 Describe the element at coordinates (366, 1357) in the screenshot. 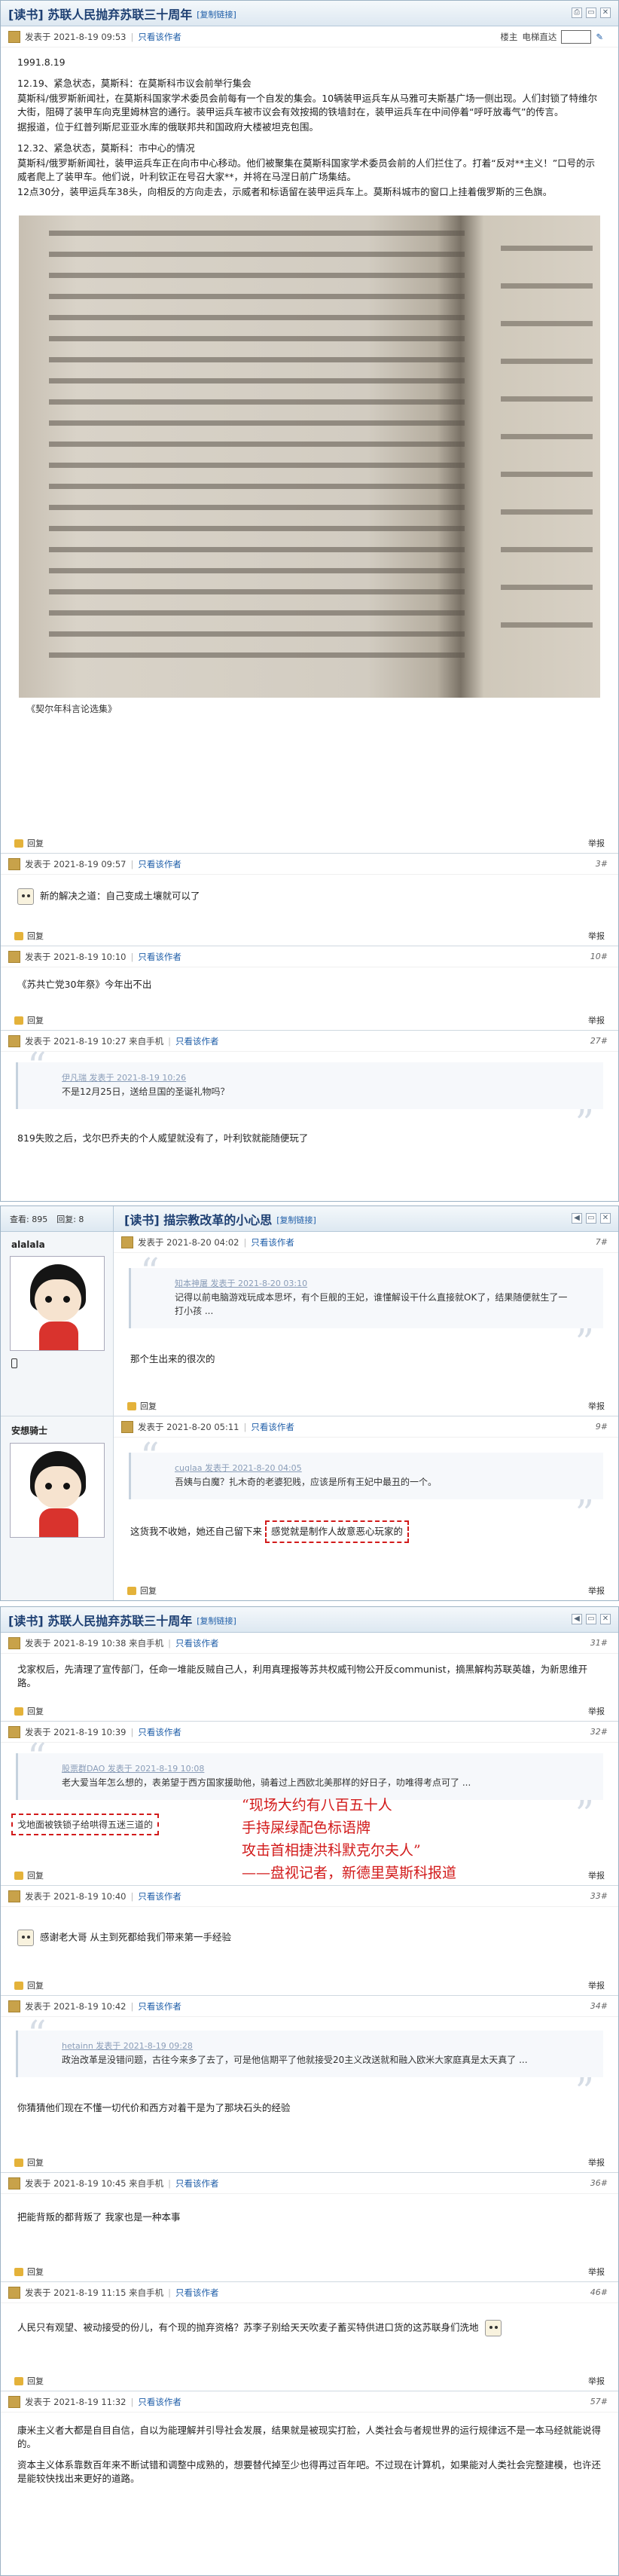

I see `post-body: 那个生出来的很次的` at that location.